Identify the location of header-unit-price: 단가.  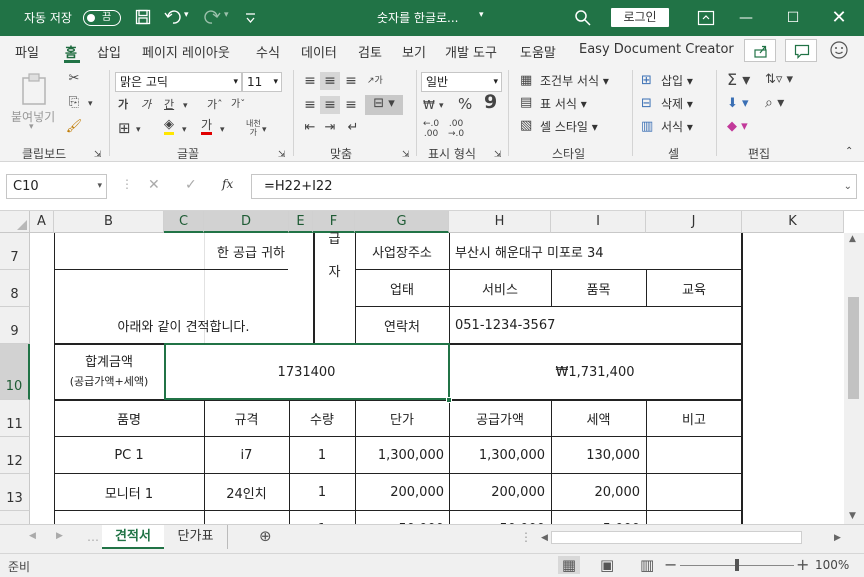
(402, 418).